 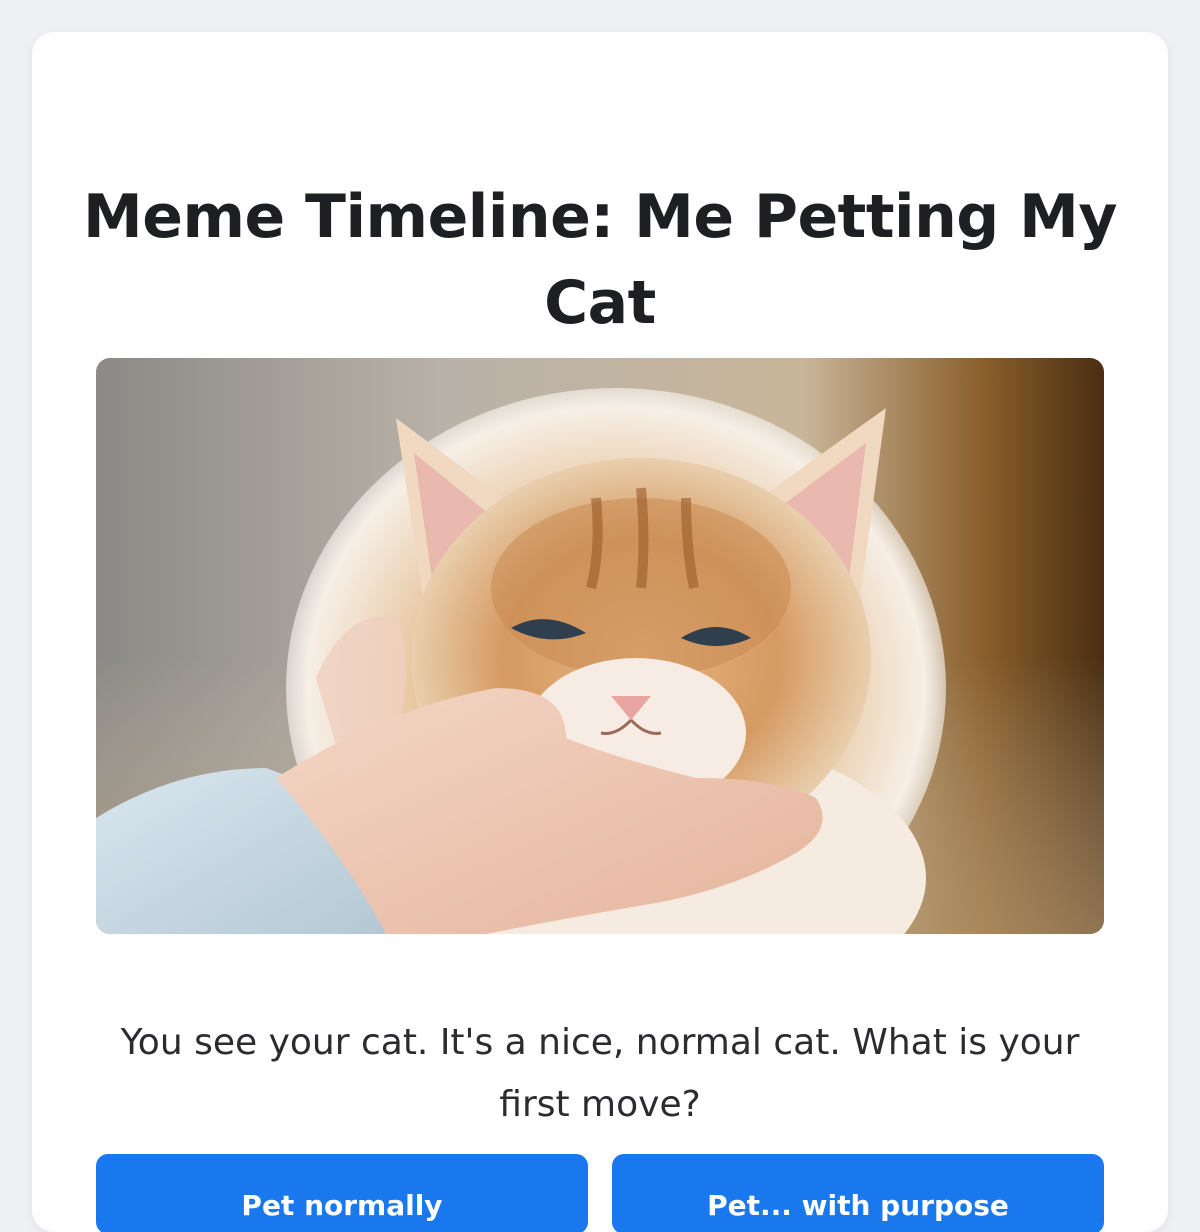 I want to click on page-title: Meme Timeline: Me Petting My Cat, so click(x=600, y=260).